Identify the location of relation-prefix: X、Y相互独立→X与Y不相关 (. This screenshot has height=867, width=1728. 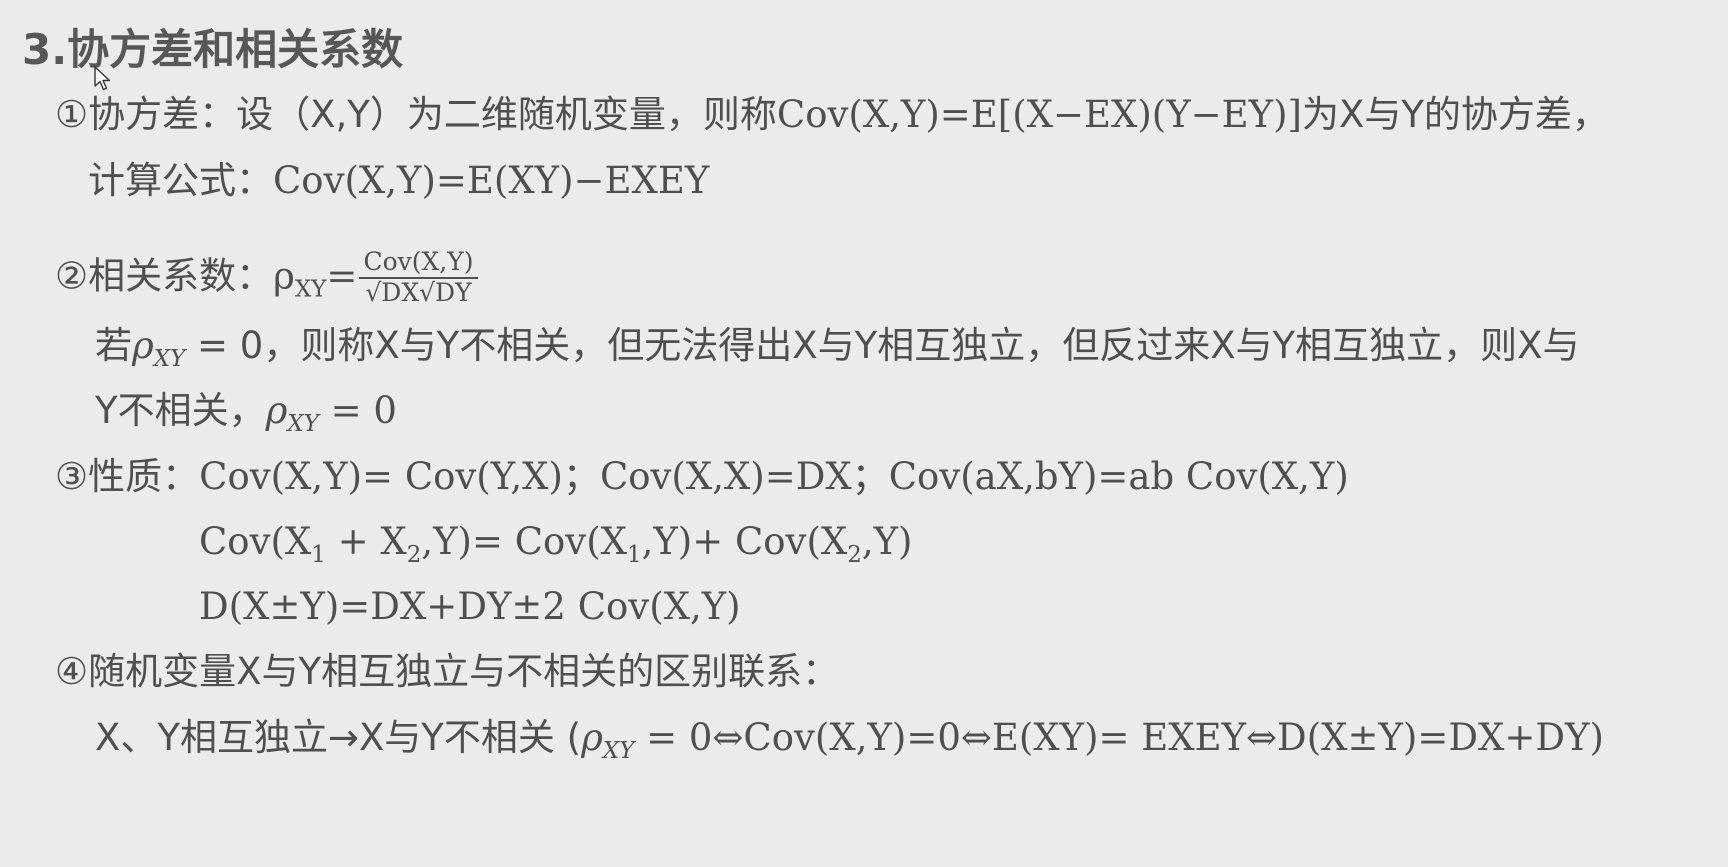
(338, 737).